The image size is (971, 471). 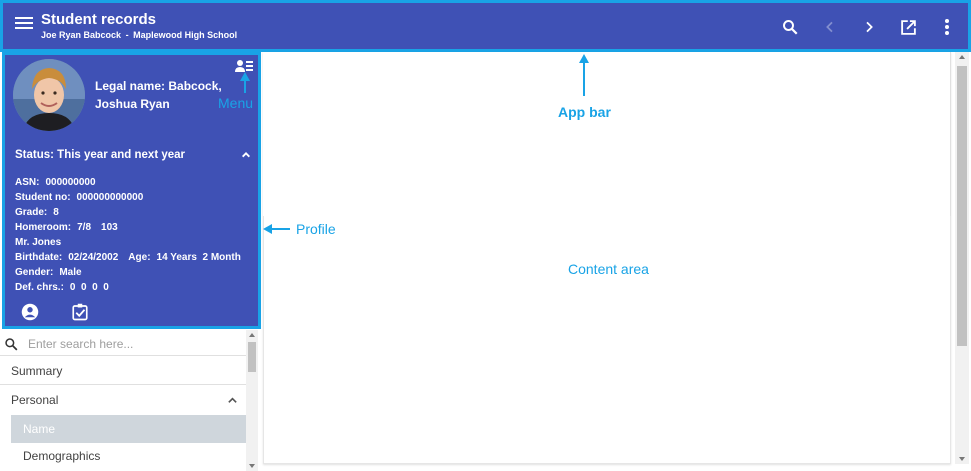 I want to click on more-vert-icon, so click(x=947, y=27).